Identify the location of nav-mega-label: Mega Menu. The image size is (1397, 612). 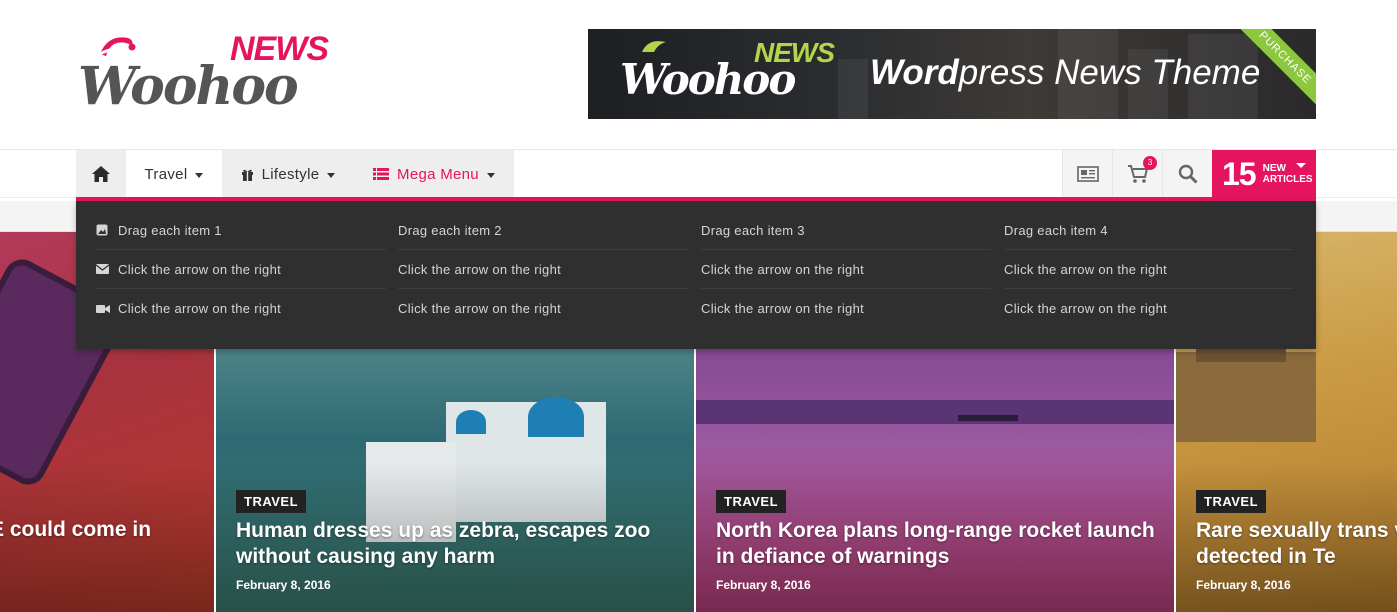
(438, 174).